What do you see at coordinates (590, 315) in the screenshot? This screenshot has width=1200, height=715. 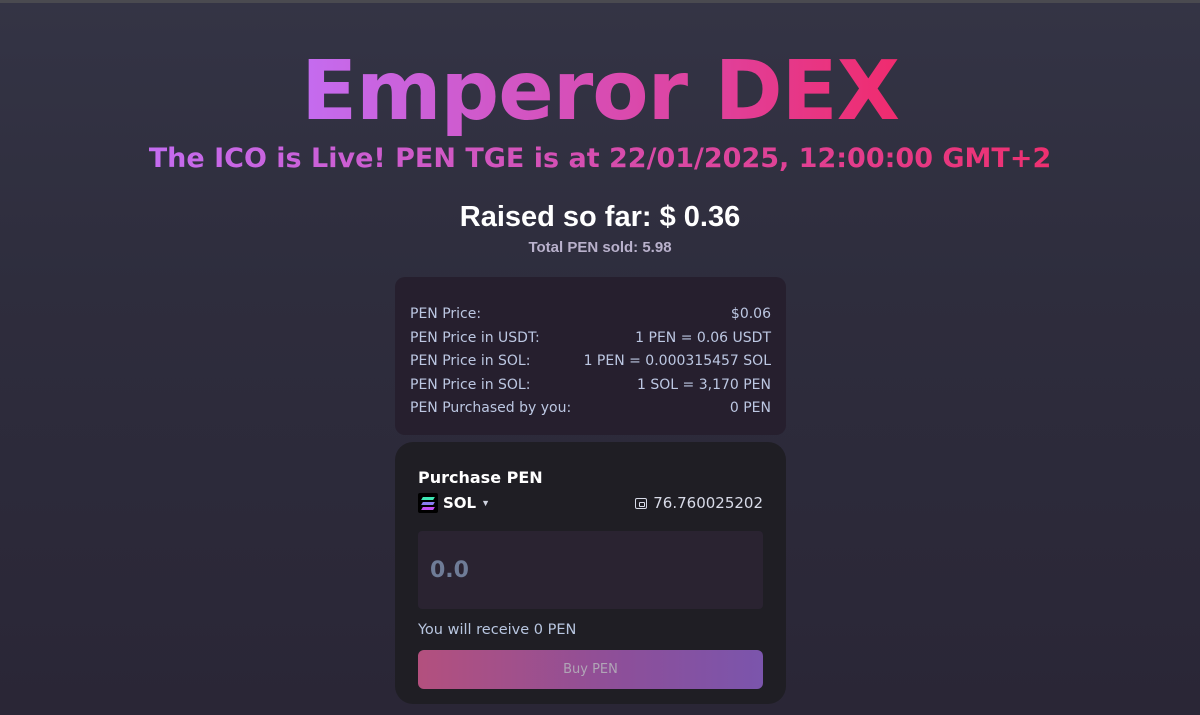 I see `info-row-price: PEN Price: $0.06` at bounding box center [590, 315].